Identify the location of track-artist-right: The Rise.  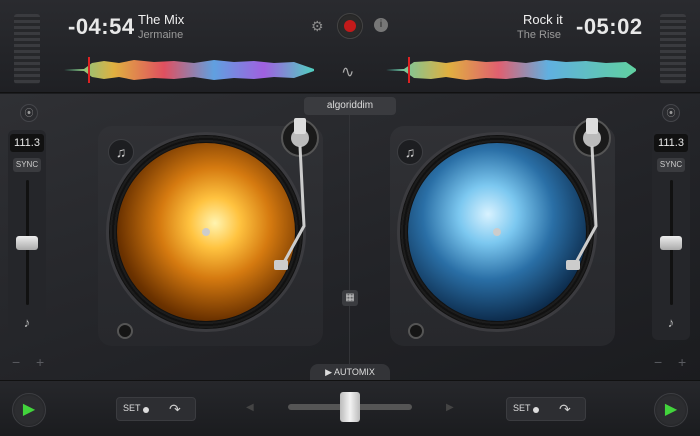
(539, 35).